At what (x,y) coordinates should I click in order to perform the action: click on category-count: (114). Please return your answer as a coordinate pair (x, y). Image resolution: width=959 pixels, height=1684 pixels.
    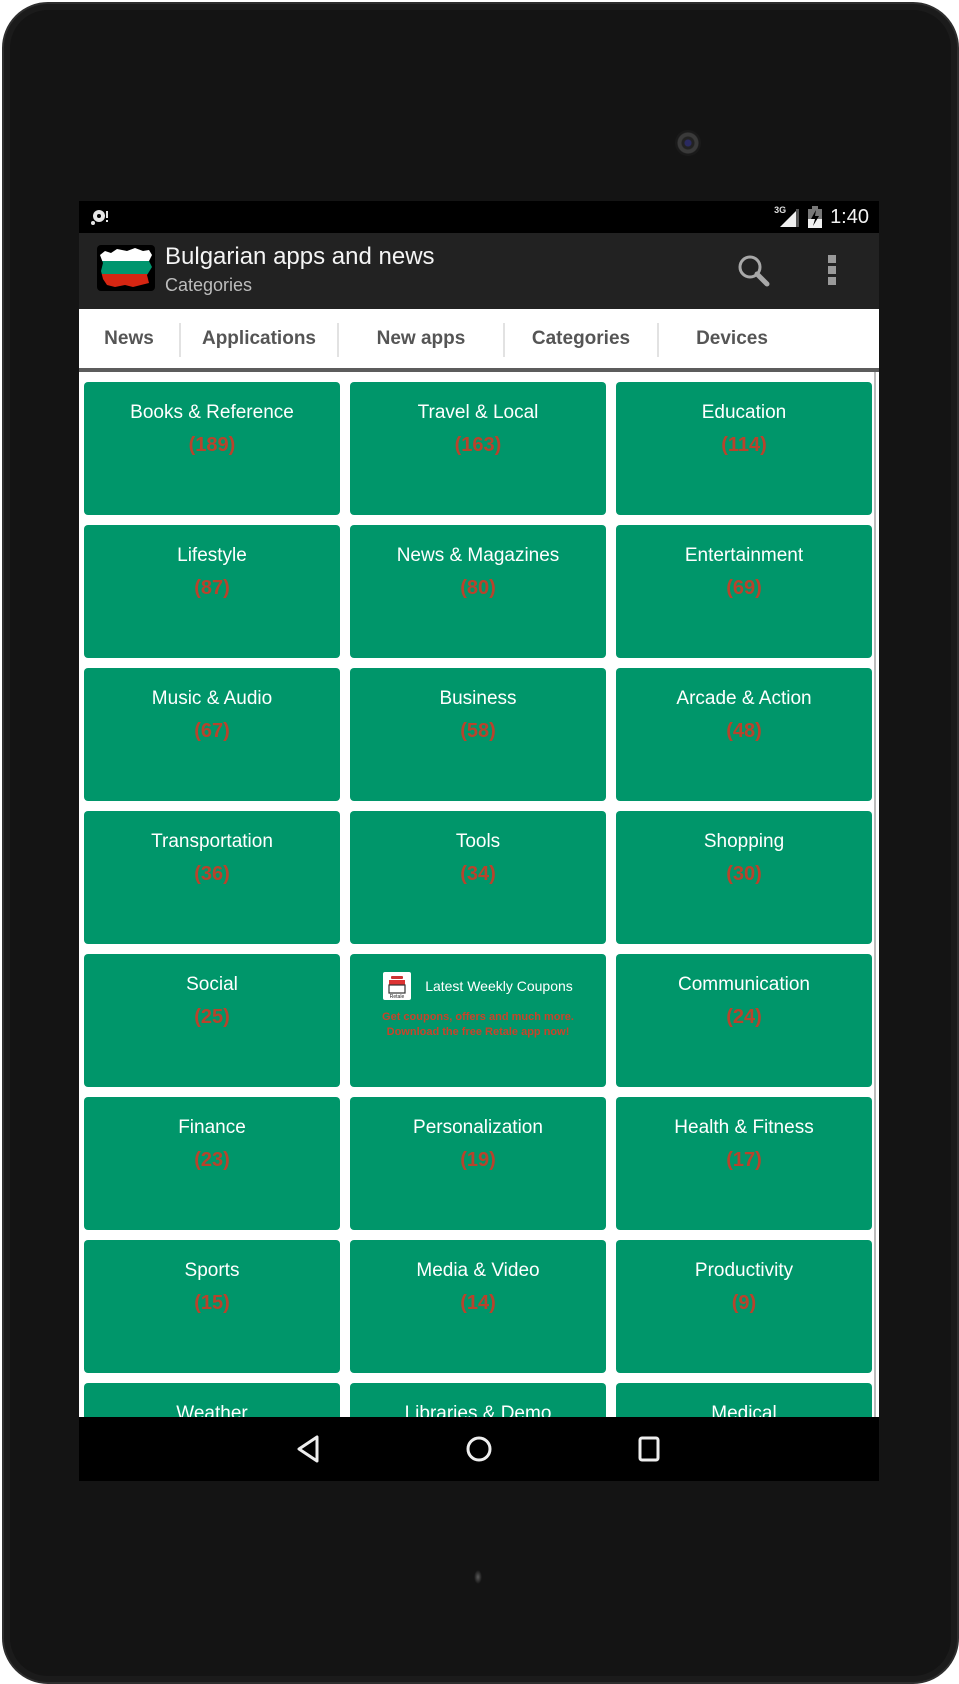
    Looking at the image, I should click on (744, 445).